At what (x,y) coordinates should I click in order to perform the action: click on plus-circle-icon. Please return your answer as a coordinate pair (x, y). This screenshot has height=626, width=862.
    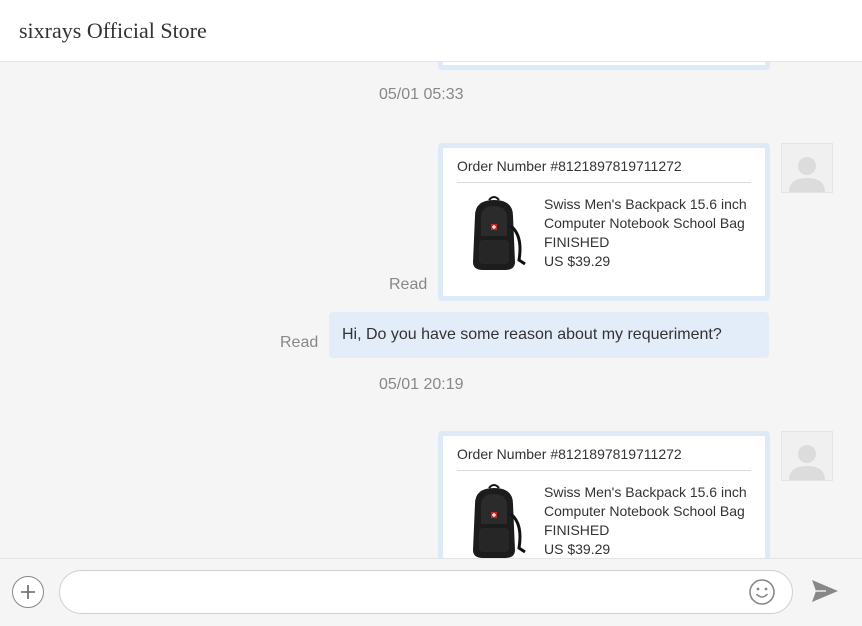
    Looking at the image, I should click on (28, 592).